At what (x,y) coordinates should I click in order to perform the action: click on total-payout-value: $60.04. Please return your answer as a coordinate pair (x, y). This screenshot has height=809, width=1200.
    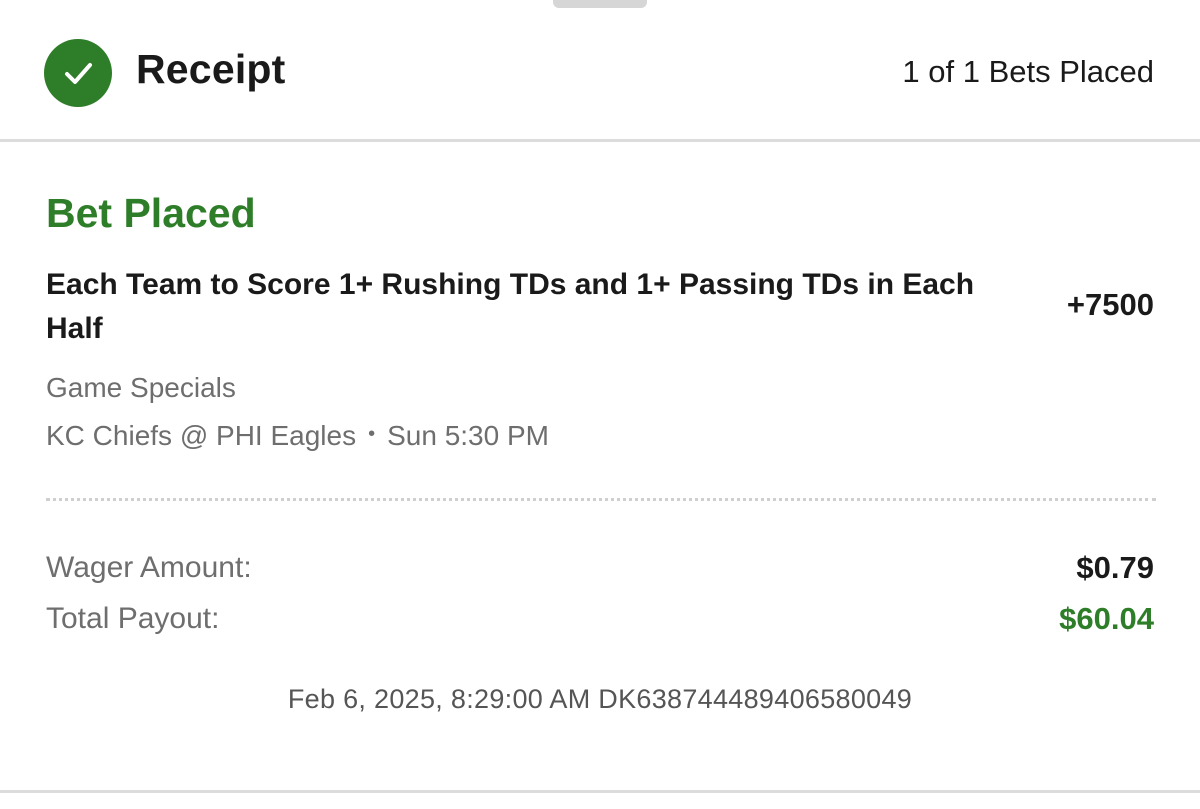
    Looking at the image, I should click on (1106, 618).